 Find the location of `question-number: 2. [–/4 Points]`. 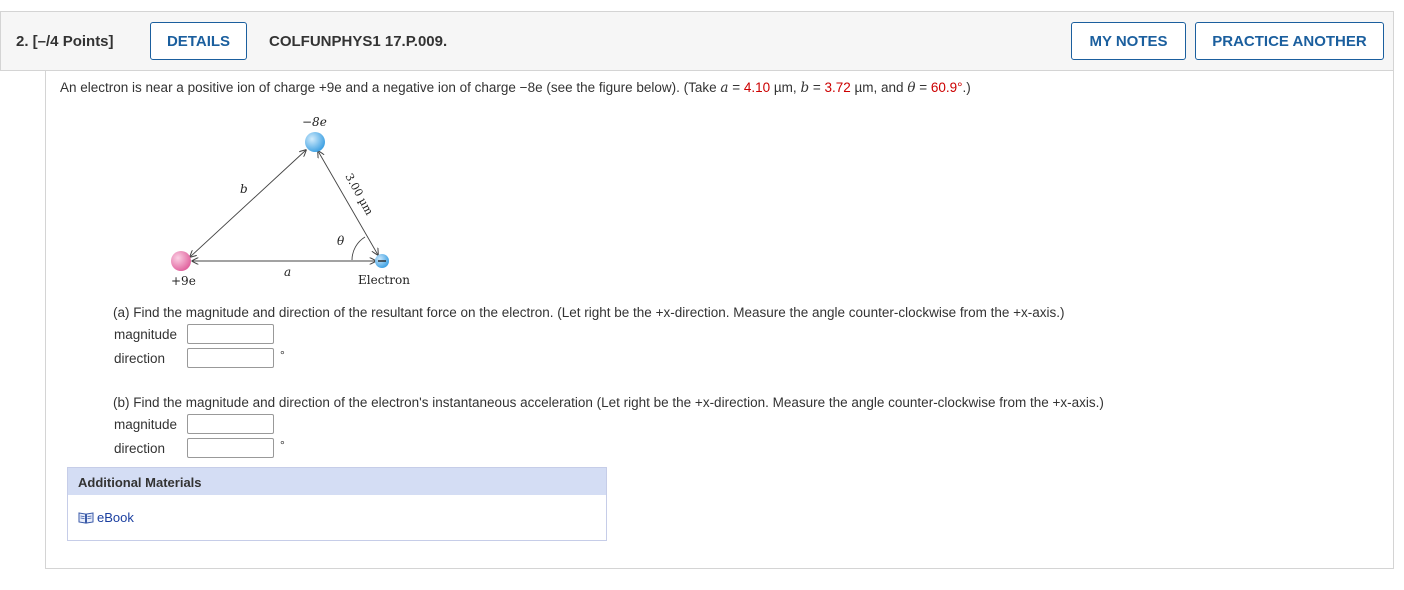

question-number: 2. [–/4 Points] is located at coordinates (65, 41).